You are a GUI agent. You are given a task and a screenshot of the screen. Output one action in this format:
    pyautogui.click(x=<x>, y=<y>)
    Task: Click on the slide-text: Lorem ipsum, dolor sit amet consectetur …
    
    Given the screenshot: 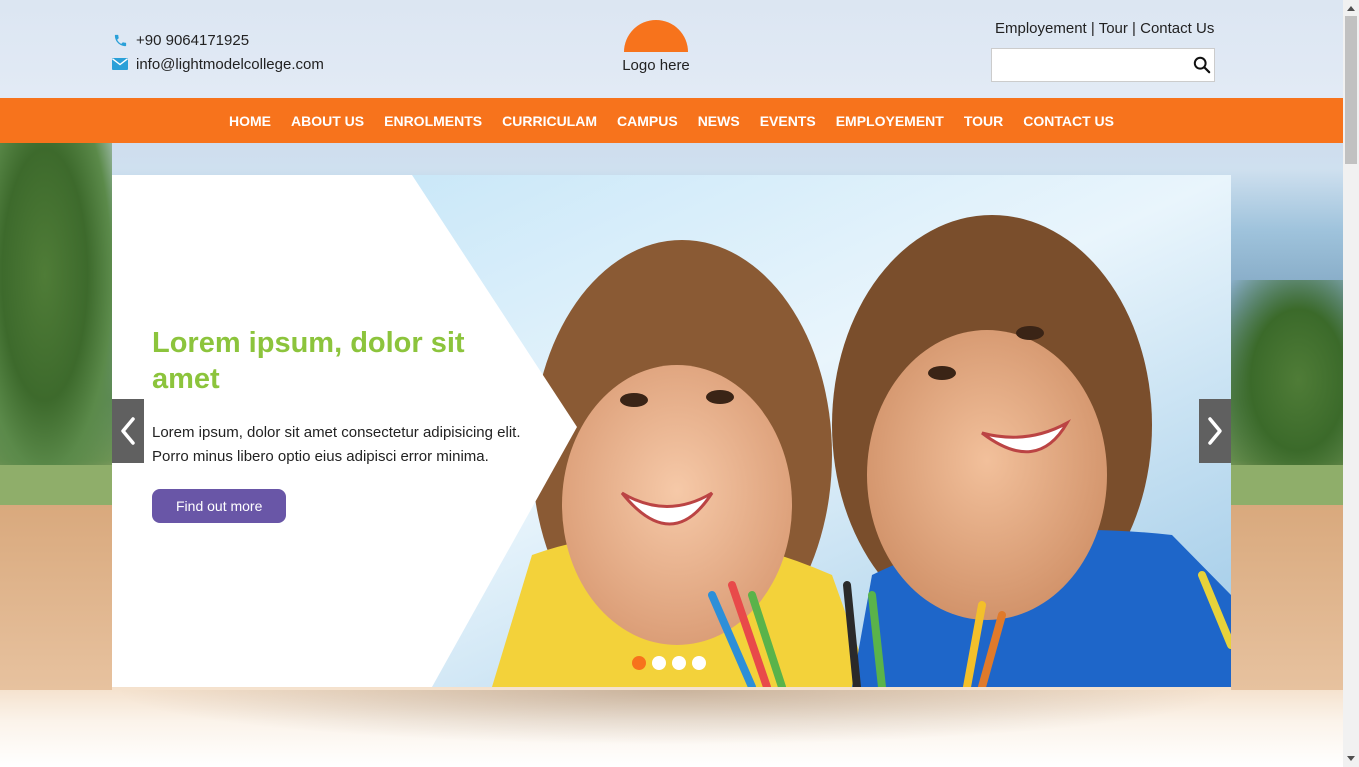 What is the action you would take?
    pyautogui.click(x=336, y=444)
    